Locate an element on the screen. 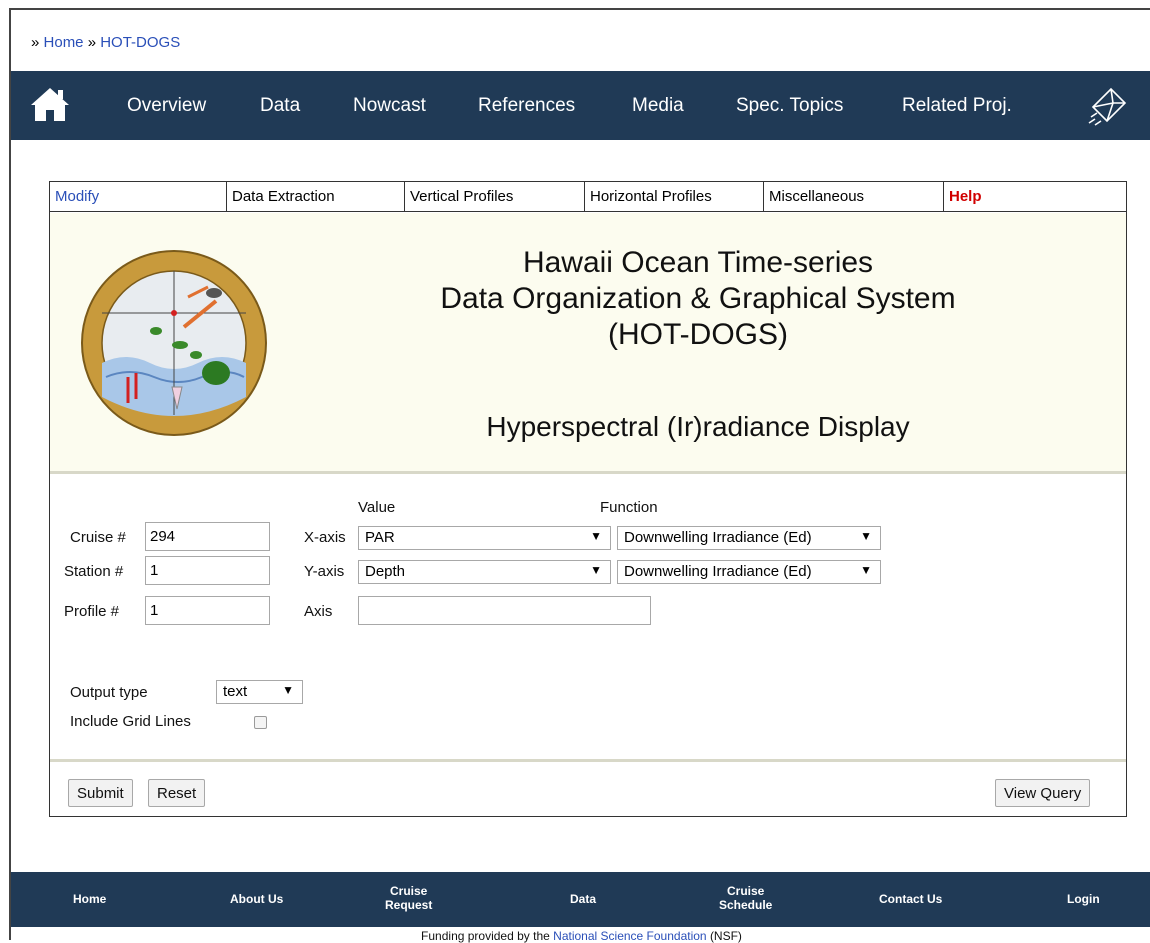  footer-cruise-request: Cruise Request is located at coordinates (408, 898).